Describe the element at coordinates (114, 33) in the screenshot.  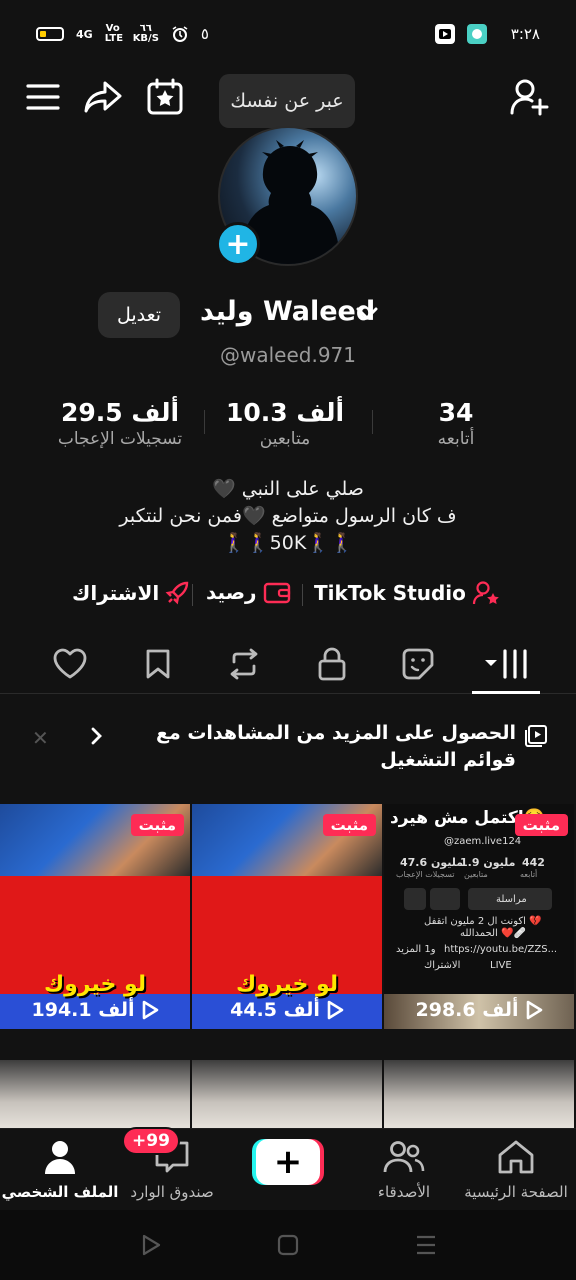
I see `volte-indicator: Vo LTE` at that location.